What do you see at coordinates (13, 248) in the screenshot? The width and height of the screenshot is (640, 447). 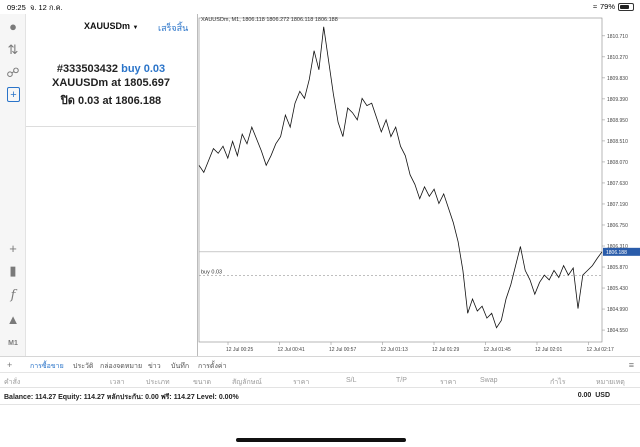 I see `crosshair-icon: +` at bounding box center [13, 248].